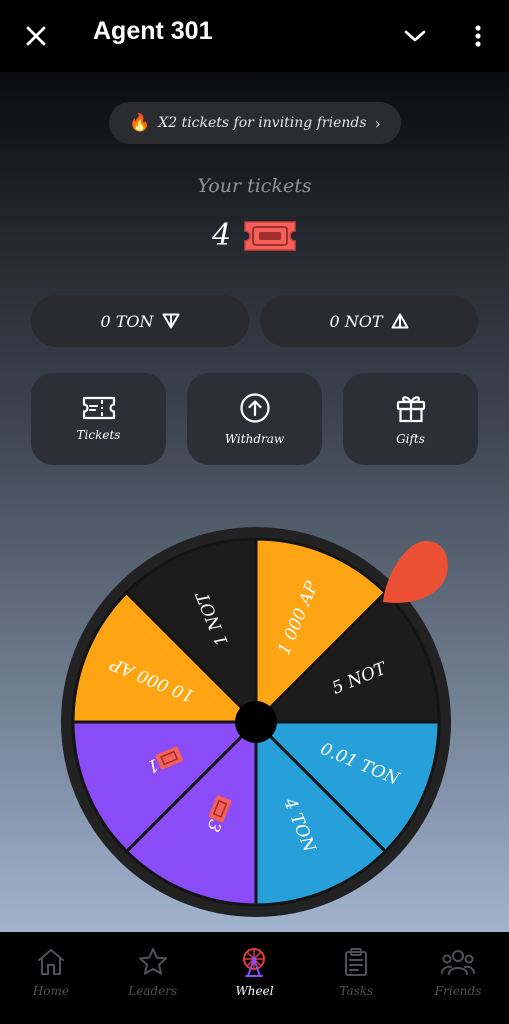 The width and height of the screenshot is (509, 1024). I want to click on close-button, so click(36, 36).